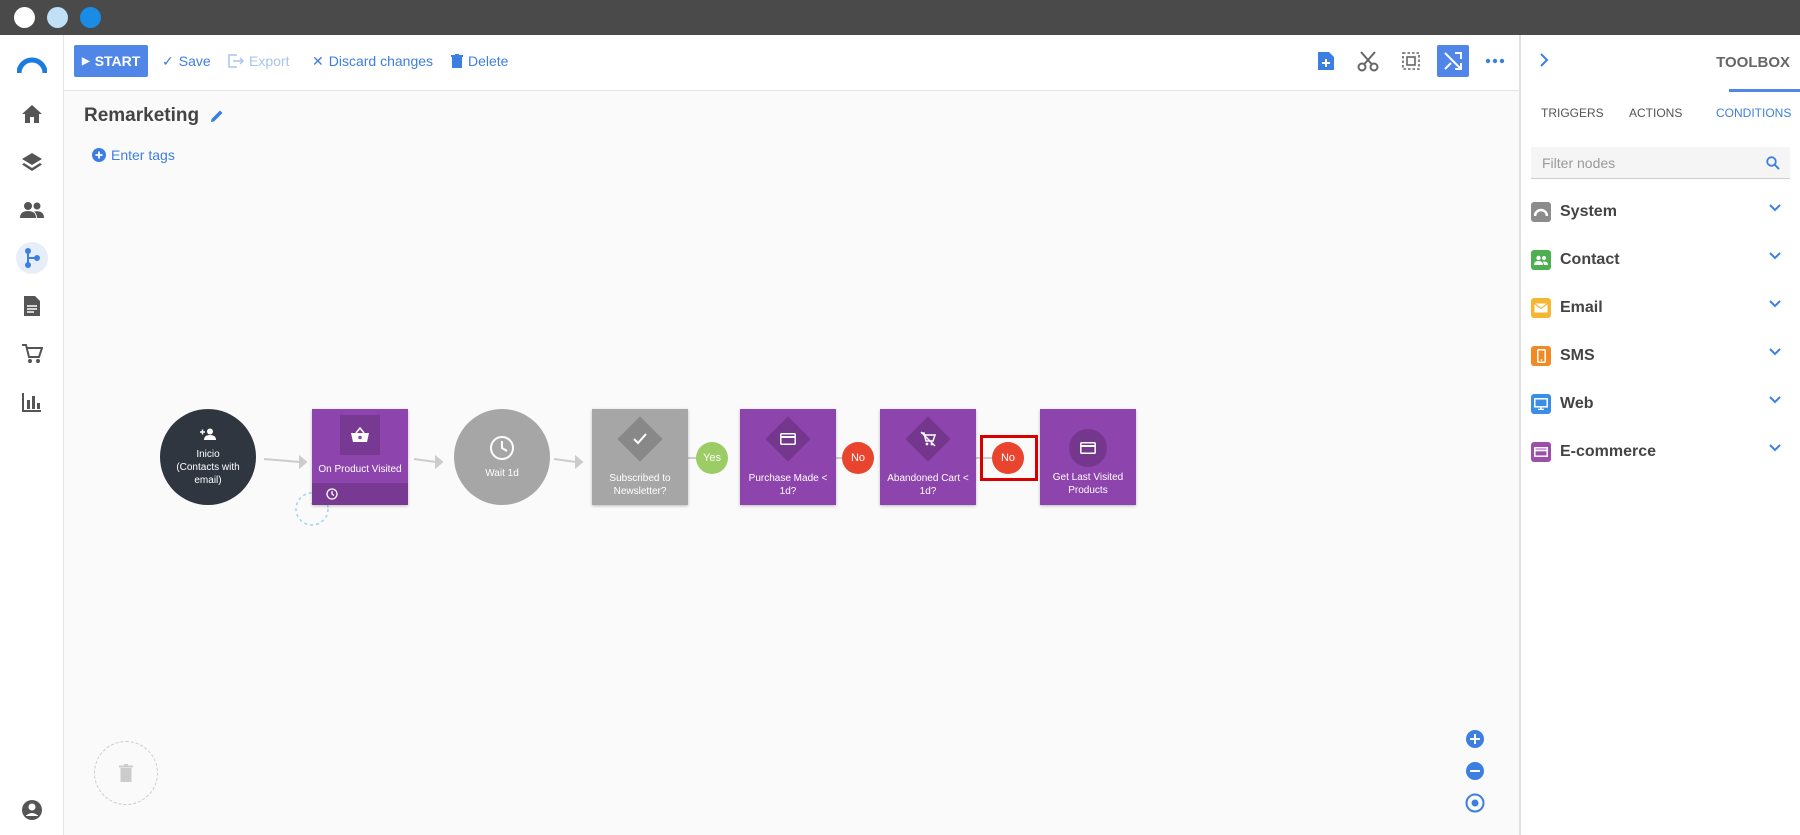  What do you see at coordinates (208, 467) in the screenshot?
I see `start-node-label: Inicio (Contacts with email)` at bounding box center [208, 467].